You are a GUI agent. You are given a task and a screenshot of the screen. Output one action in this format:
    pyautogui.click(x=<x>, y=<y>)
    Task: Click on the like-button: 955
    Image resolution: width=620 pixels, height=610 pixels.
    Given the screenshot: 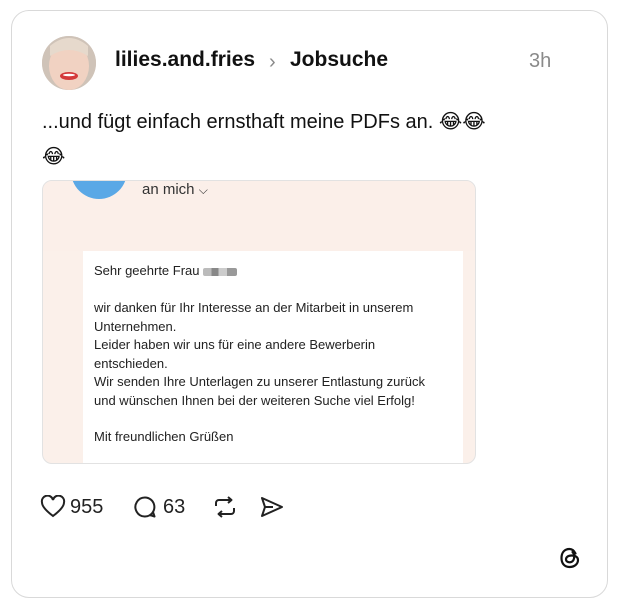 What is the action you would take?
    pyautogui.click(x=71, y=507)
    